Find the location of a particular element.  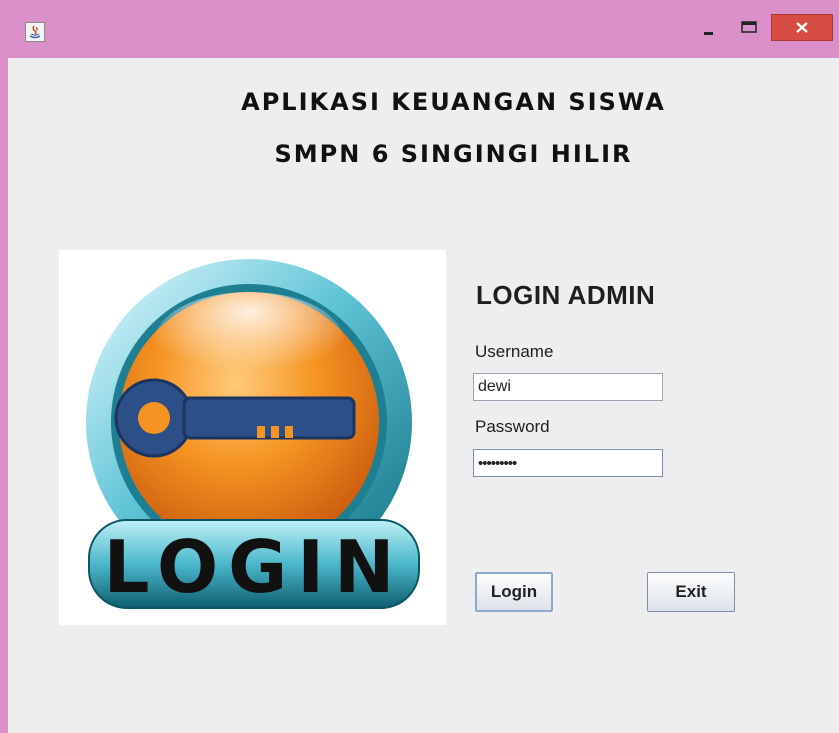

title-bar is located at coordinates (419, 29).